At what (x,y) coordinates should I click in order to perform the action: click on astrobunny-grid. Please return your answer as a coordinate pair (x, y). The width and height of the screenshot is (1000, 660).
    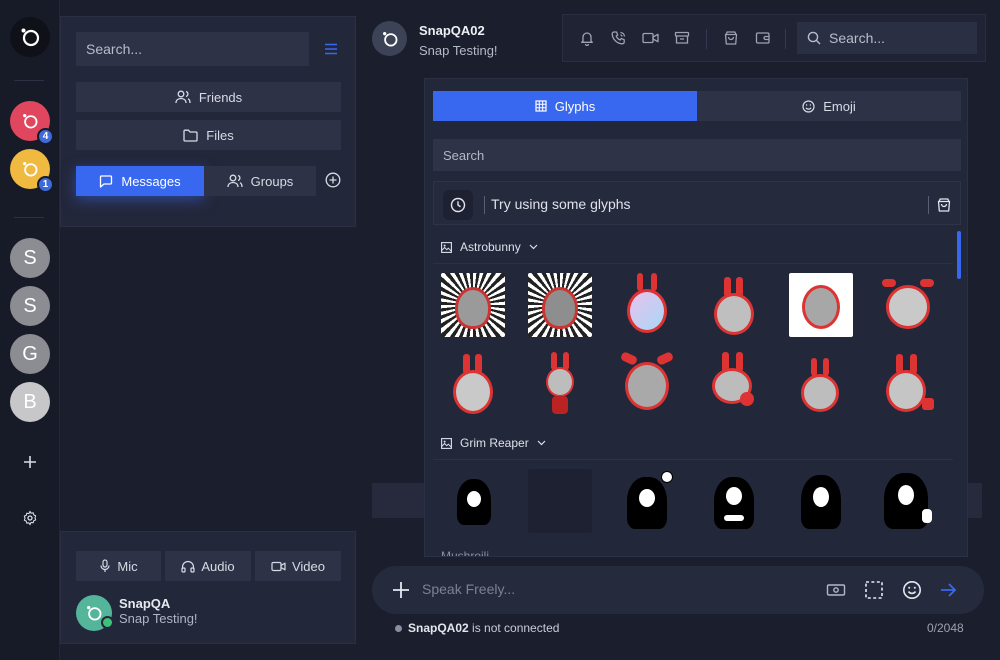
    Looking at the image, I should click on (693, 343).